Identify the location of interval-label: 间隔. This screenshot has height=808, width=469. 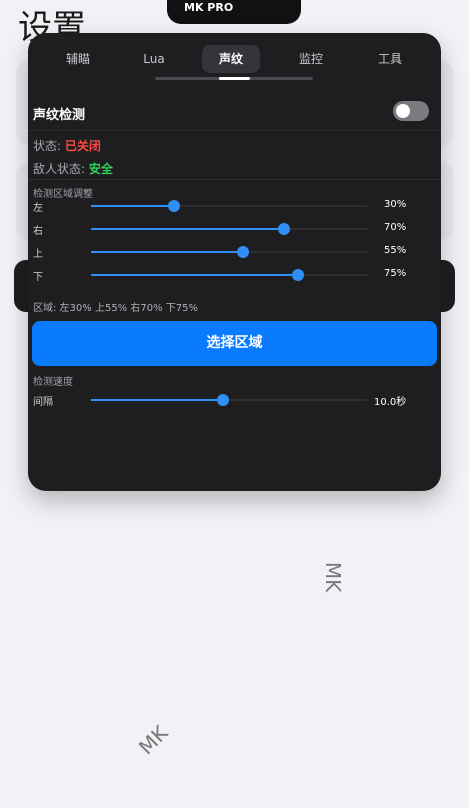
(43, 402).